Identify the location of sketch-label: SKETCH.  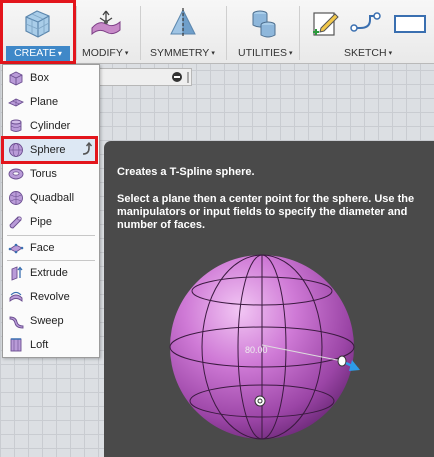
(365, 53).